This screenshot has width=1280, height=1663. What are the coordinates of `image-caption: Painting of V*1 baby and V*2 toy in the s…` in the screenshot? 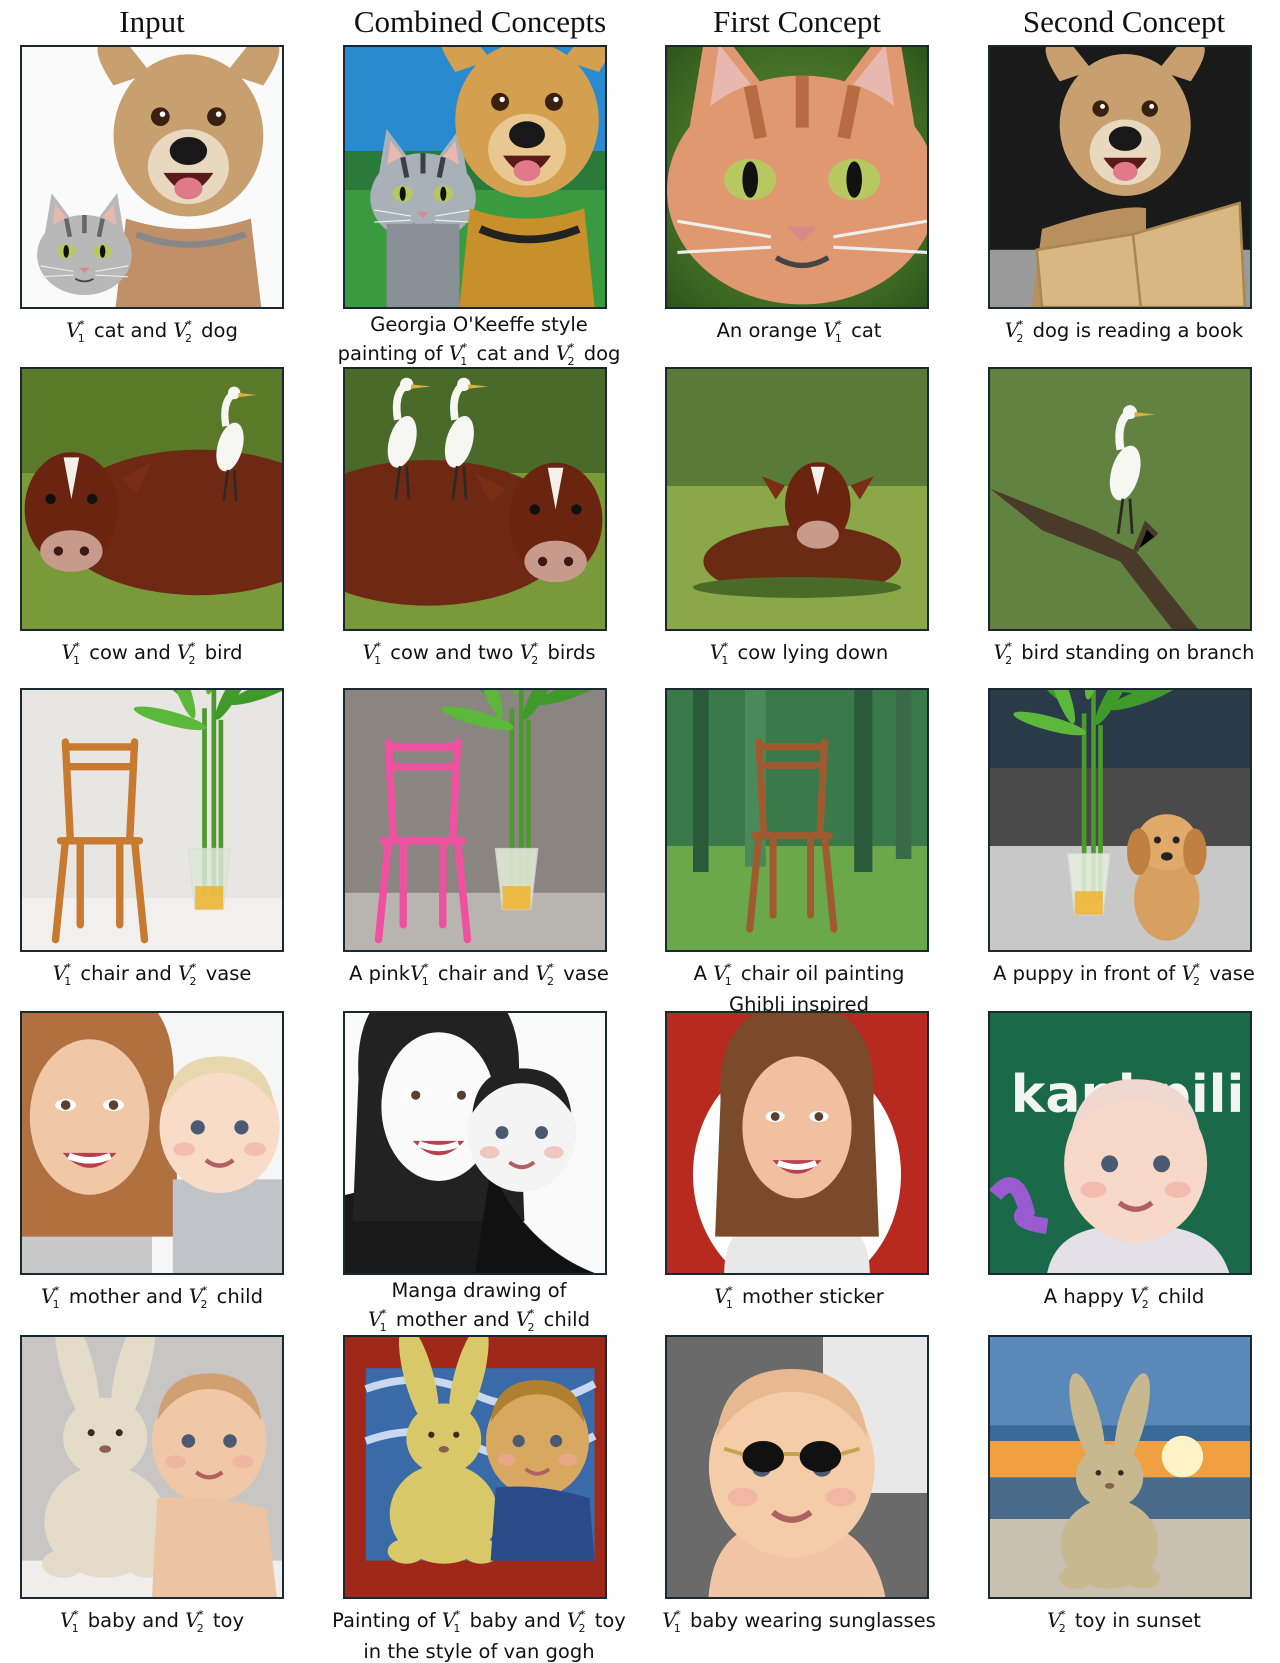 It's located at (479, 1633).